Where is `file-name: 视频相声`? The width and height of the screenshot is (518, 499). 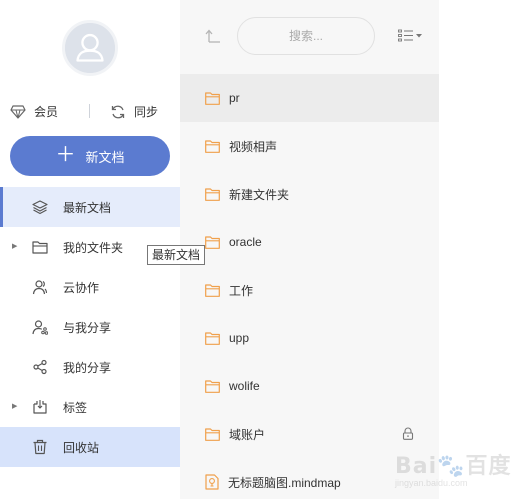 file-name: 视频相声 is located at coordinates (253, 146).